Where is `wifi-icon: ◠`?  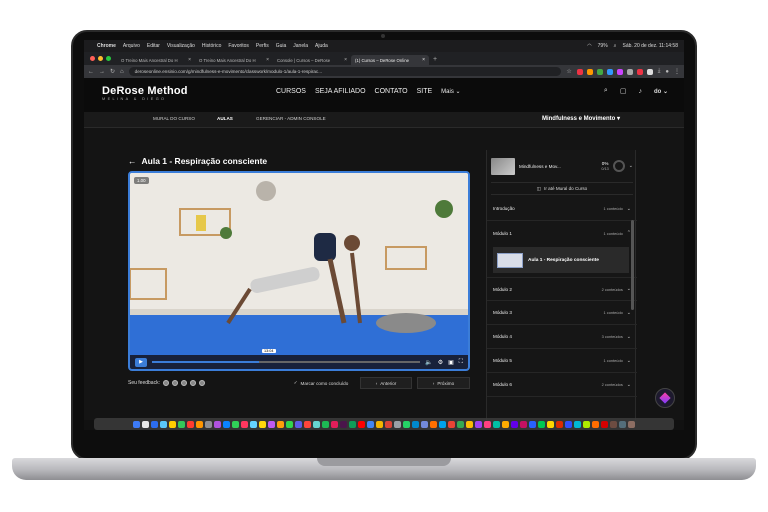 wifi-icon: ◠ is located at coordinates (589, 46).